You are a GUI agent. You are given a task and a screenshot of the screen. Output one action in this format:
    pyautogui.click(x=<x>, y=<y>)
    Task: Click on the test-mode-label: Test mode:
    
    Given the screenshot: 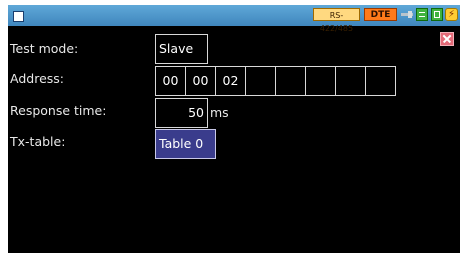 What is the action you would take?
    pyautogui.click(x=44, y=48)
    